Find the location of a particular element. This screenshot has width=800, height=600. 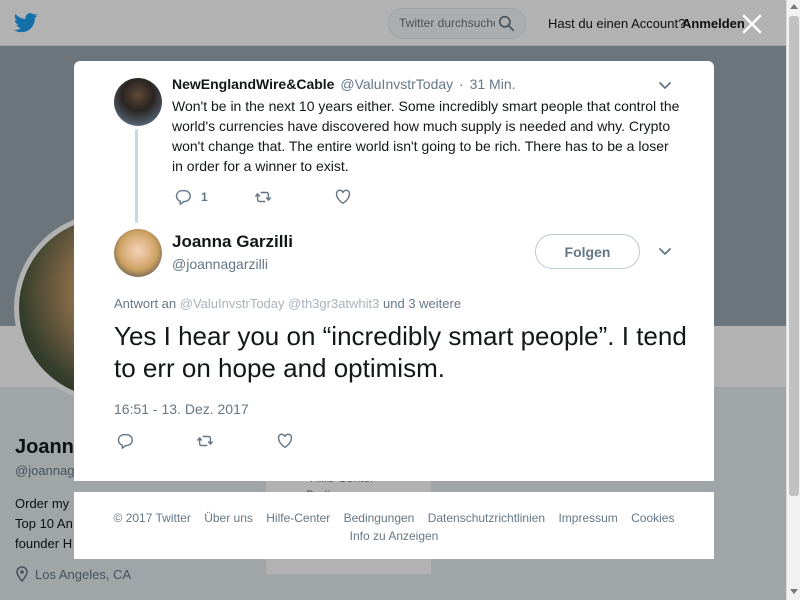

parent-avatar is located at coordinates (138, 102).